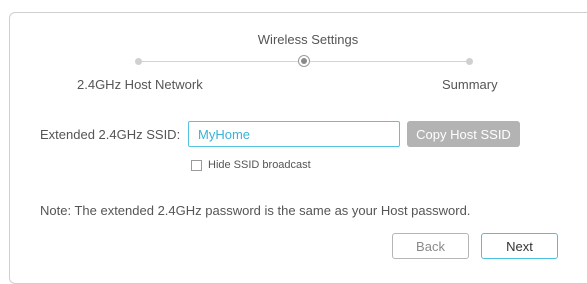 Image resolution: width=587 pixels, height=284 pixels. What do you see at coordinates (218, 61) in the screenshot?
I see `step-connector-left` at bounding box center [218, 61].